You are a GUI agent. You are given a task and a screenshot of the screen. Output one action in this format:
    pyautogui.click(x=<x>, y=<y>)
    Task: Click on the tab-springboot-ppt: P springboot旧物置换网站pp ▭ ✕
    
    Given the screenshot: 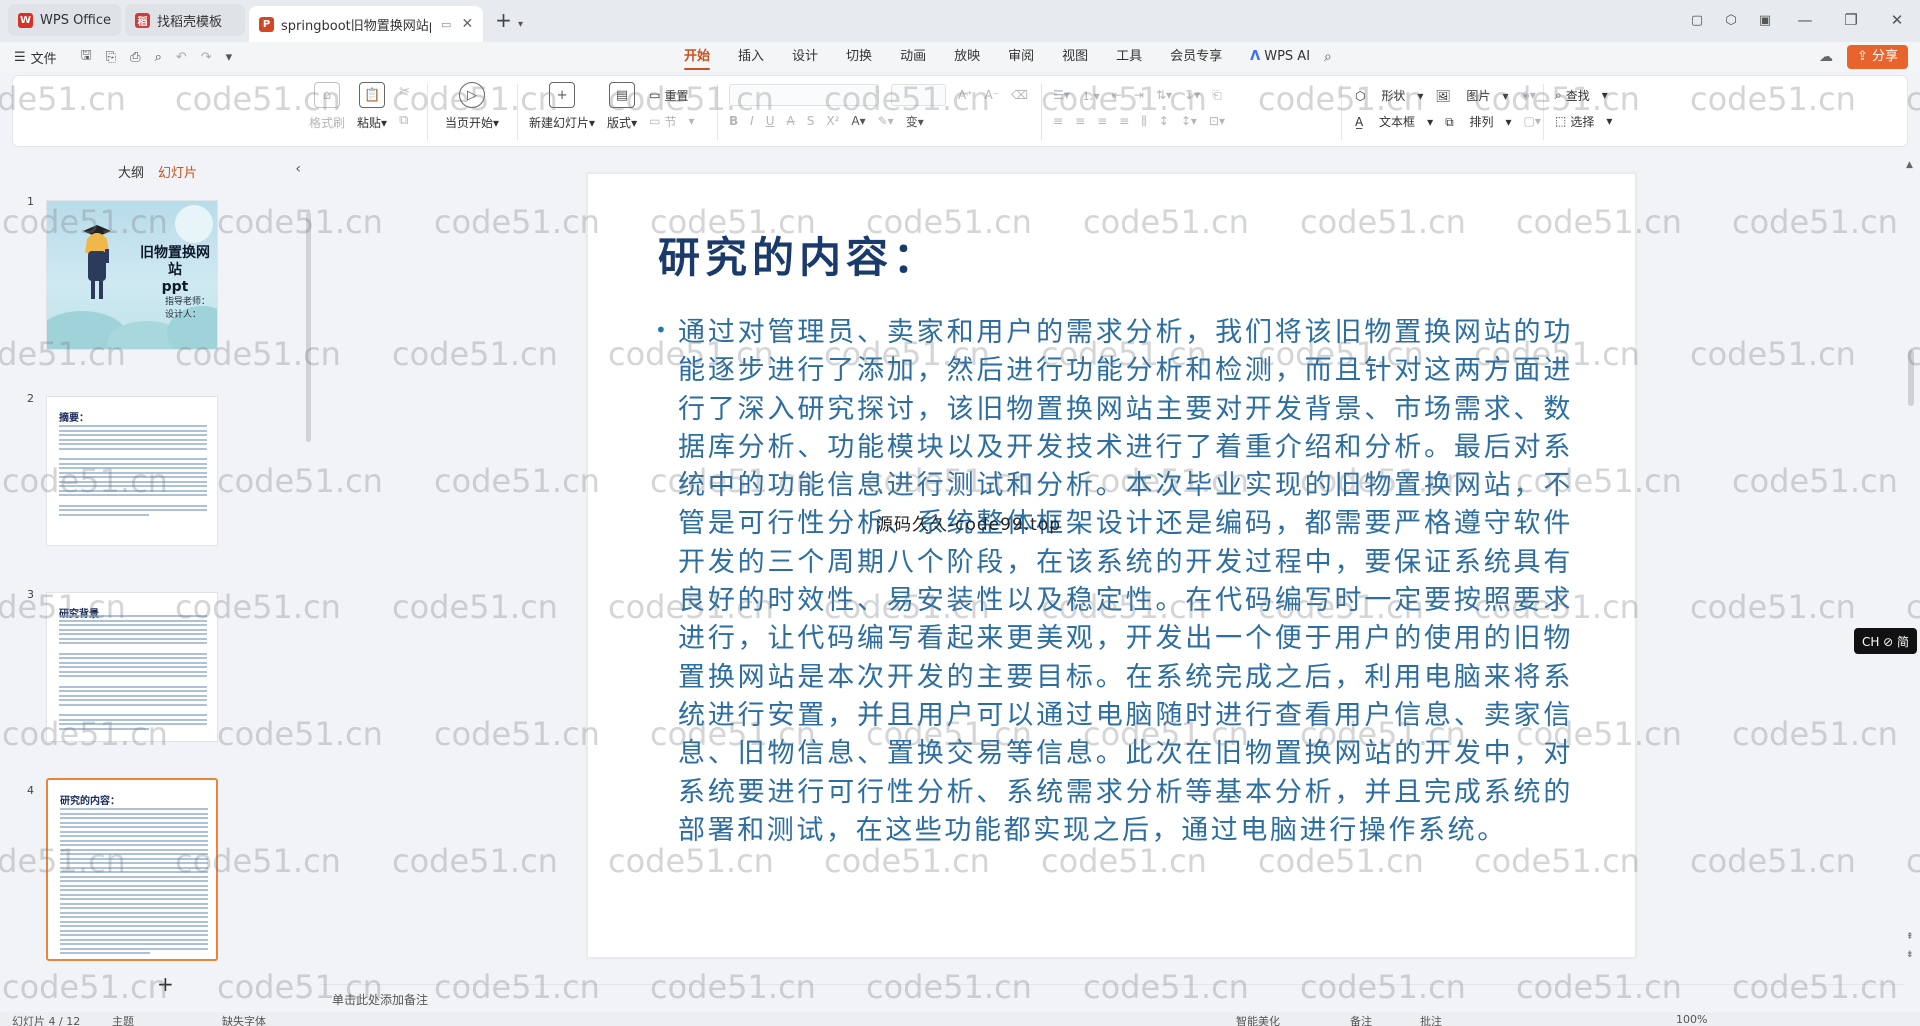 What is the action you would take?
    pyautogui.click(x=366, y=24)
    